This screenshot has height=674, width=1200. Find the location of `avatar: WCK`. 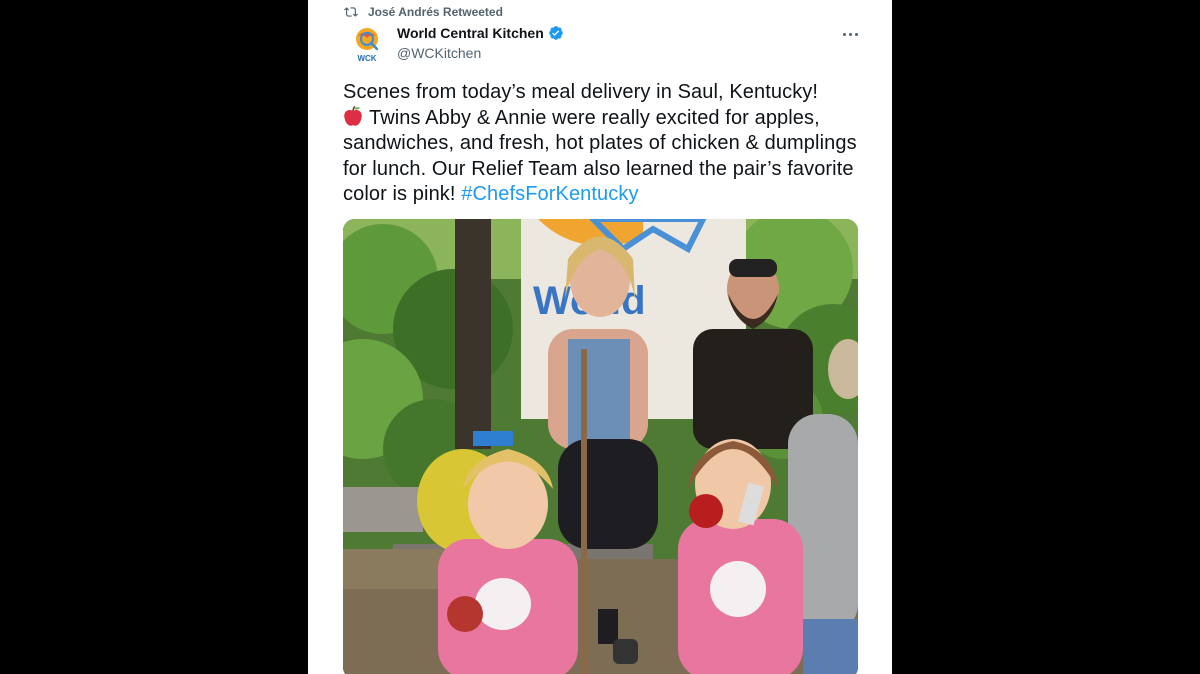

avatar: WCK is located at coordinates (367, 44).